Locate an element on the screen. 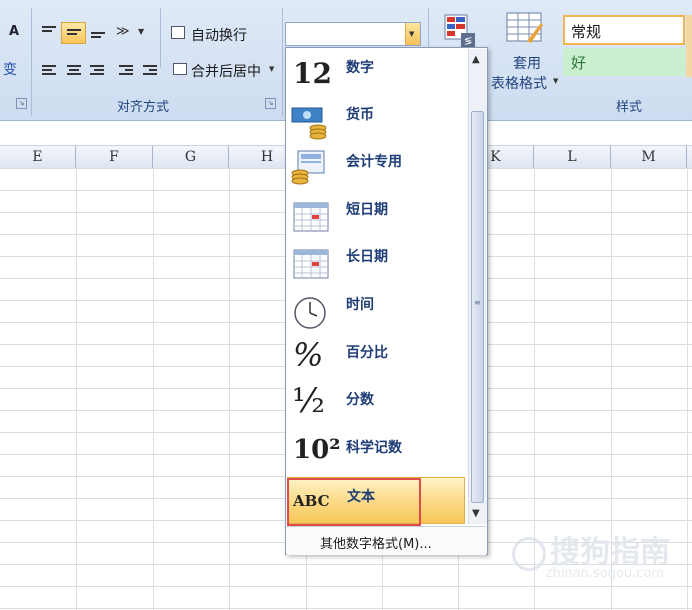 This screenshot has height=610, width=692. scientific-icon: 10² is located at coordinates (317, 450).